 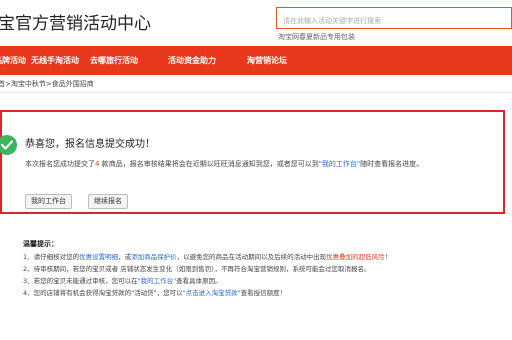 I want to click on main-nav: 品牌活动 无线手淘活动 去哪旅行活动 活动资金助力 淘营销论坛, so click(x=256, y=60).